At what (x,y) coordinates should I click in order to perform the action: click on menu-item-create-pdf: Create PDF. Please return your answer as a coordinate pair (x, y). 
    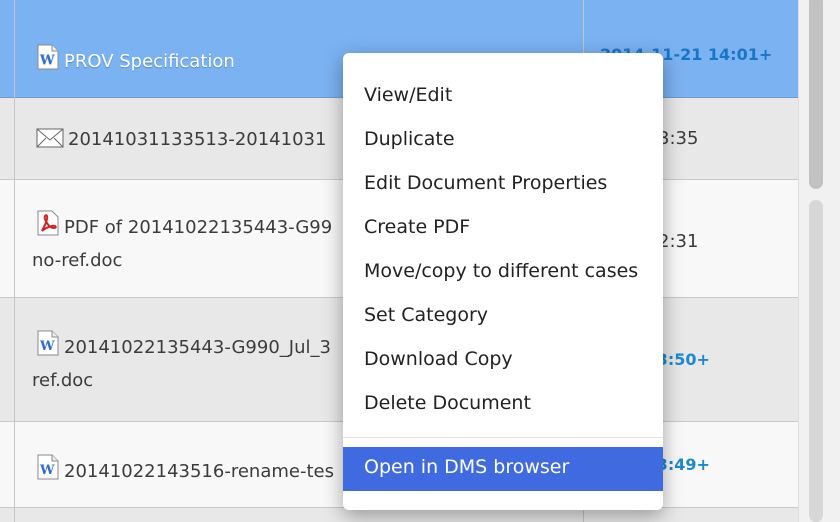
    Looking at the image, I should click on (417, 227).